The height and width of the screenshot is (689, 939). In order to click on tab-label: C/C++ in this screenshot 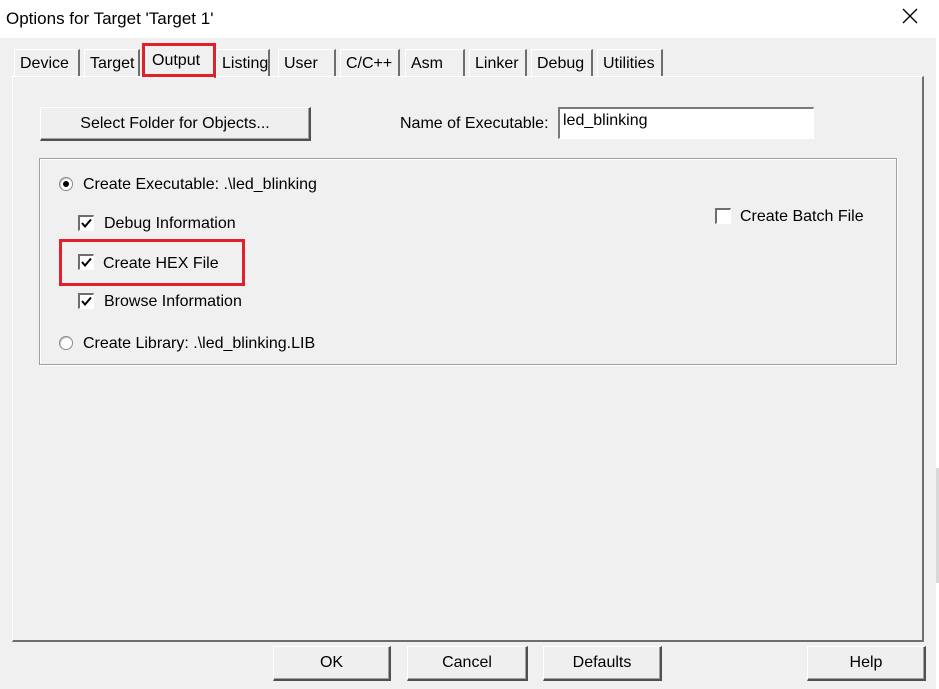, I will do `click(369, 63)`.